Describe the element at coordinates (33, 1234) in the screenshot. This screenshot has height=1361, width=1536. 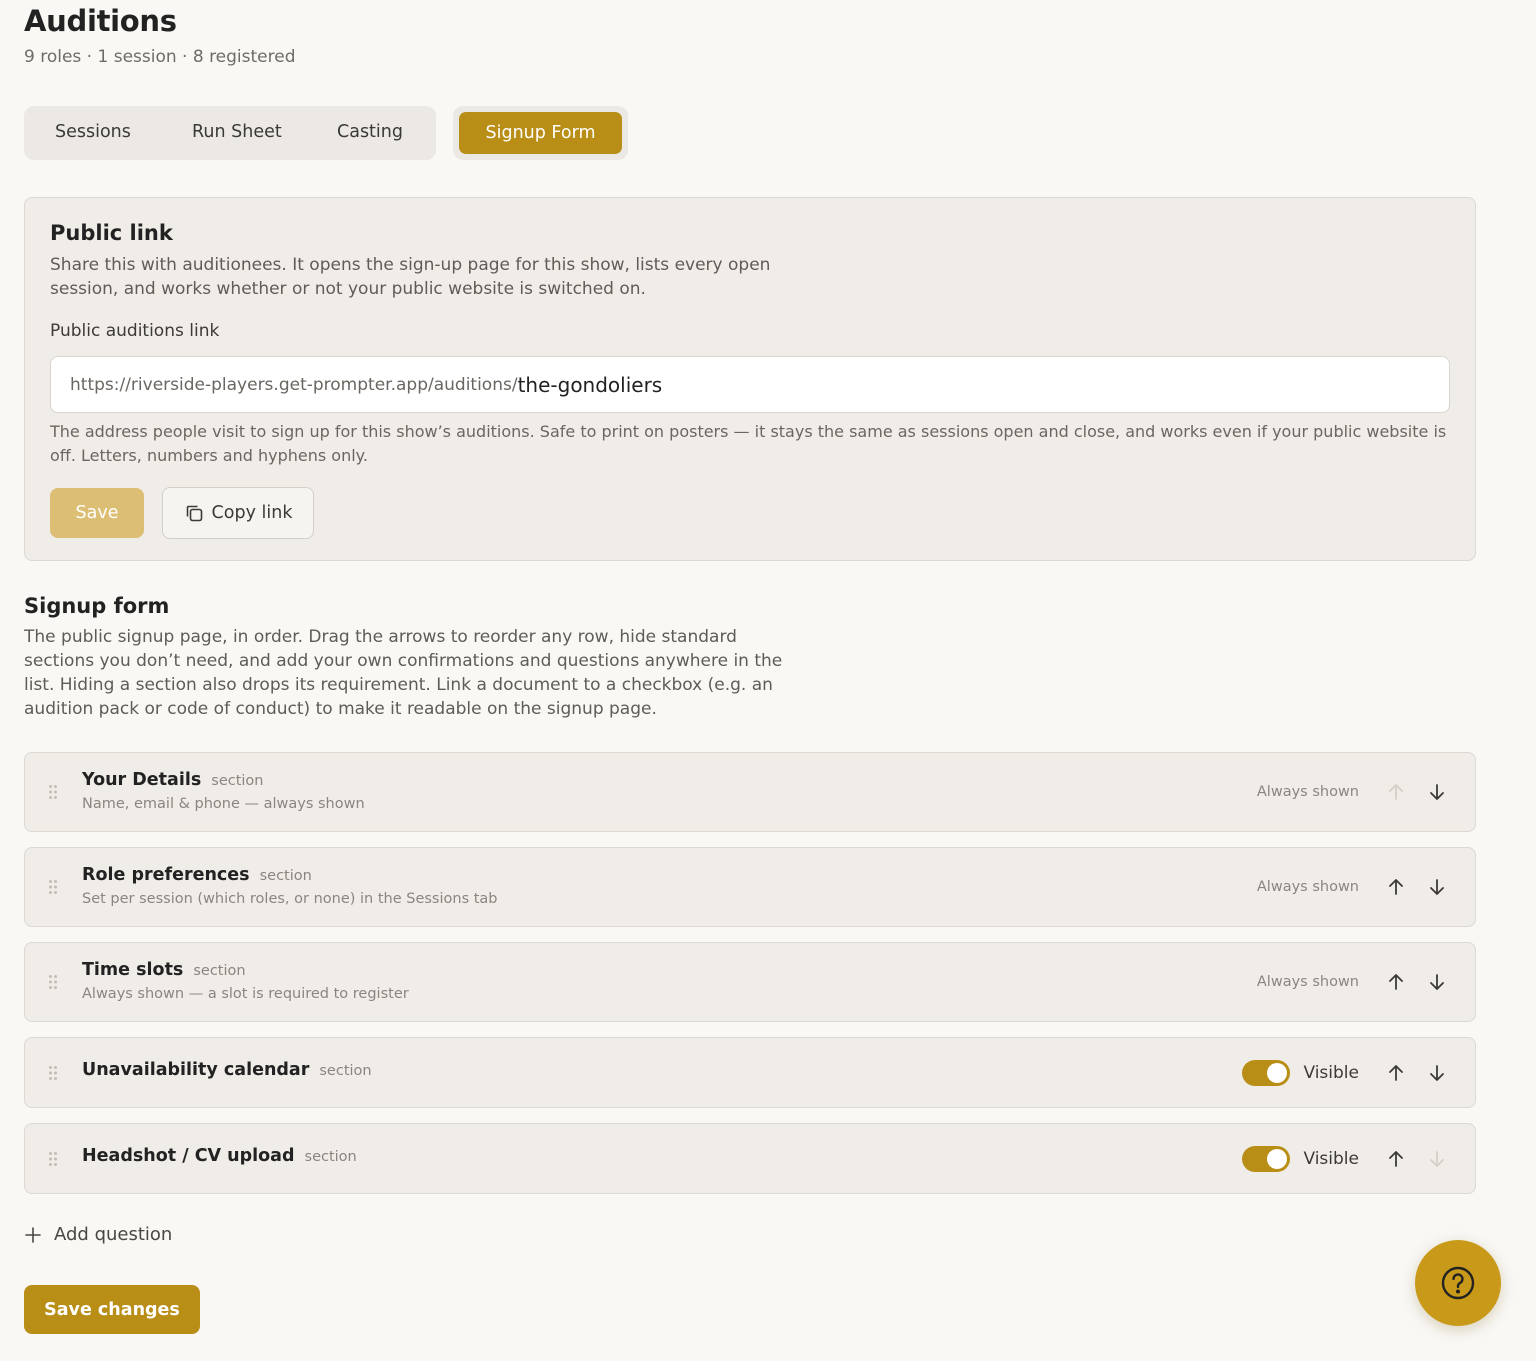
I see `plus-icon` at that location.